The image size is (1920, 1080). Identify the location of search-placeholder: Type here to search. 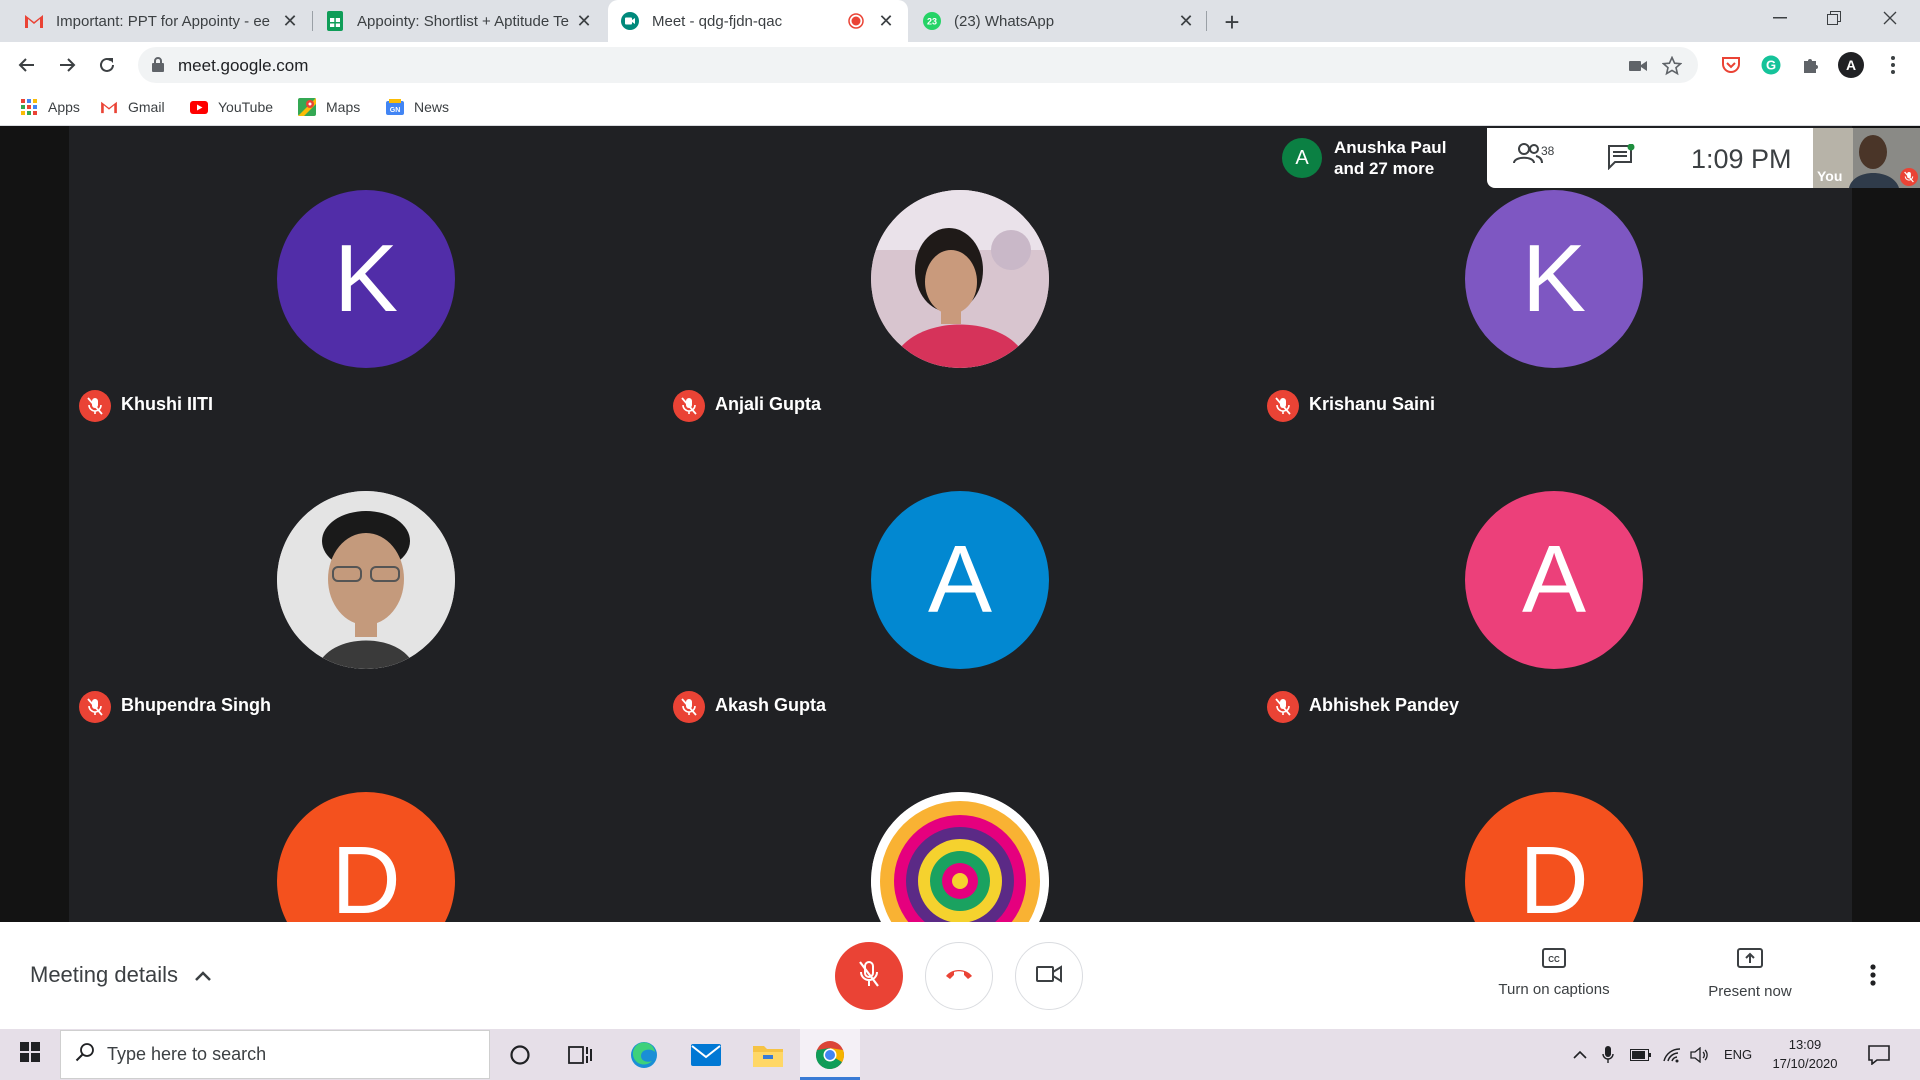
(187, 1054).